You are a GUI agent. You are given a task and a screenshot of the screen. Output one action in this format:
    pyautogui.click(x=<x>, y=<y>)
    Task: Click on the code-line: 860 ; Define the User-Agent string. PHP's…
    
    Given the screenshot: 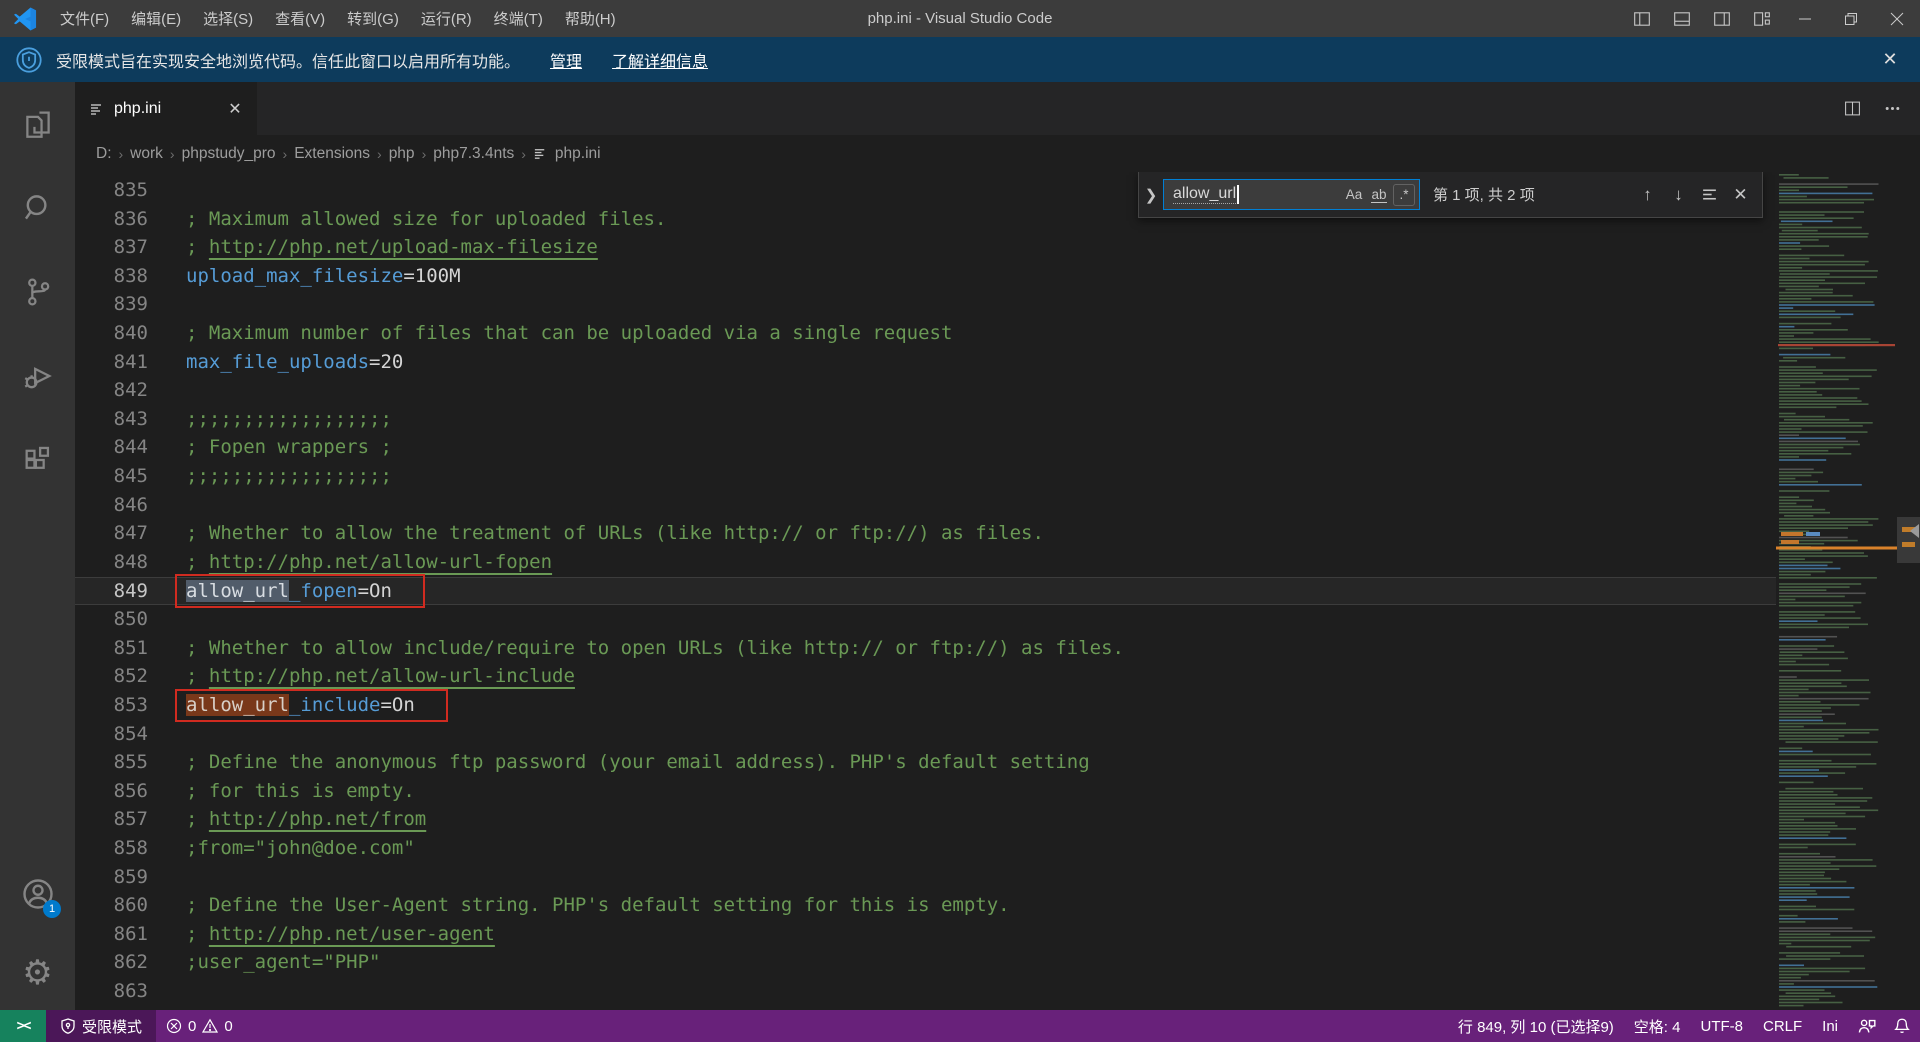 What is the action you would take?
    pyautogui.click(x=925, y=905)
    